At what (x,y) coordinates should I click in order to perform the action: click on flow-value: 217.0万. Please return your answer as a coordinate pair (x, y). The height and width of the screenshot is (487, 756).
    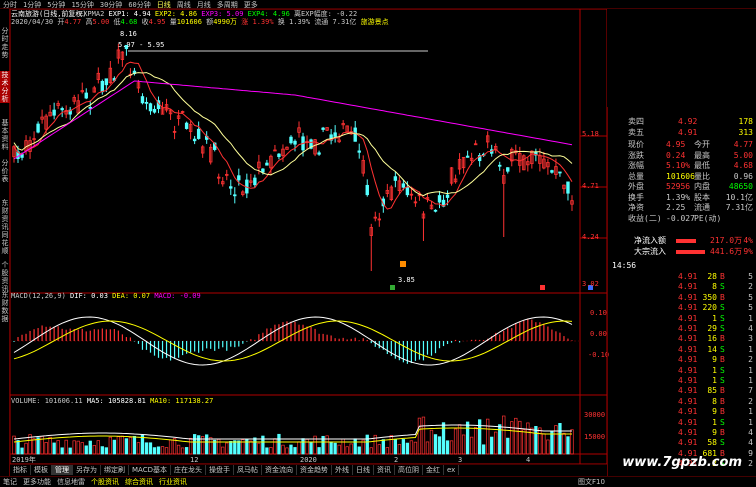
    Looking at the image, I should click on (726, 240).